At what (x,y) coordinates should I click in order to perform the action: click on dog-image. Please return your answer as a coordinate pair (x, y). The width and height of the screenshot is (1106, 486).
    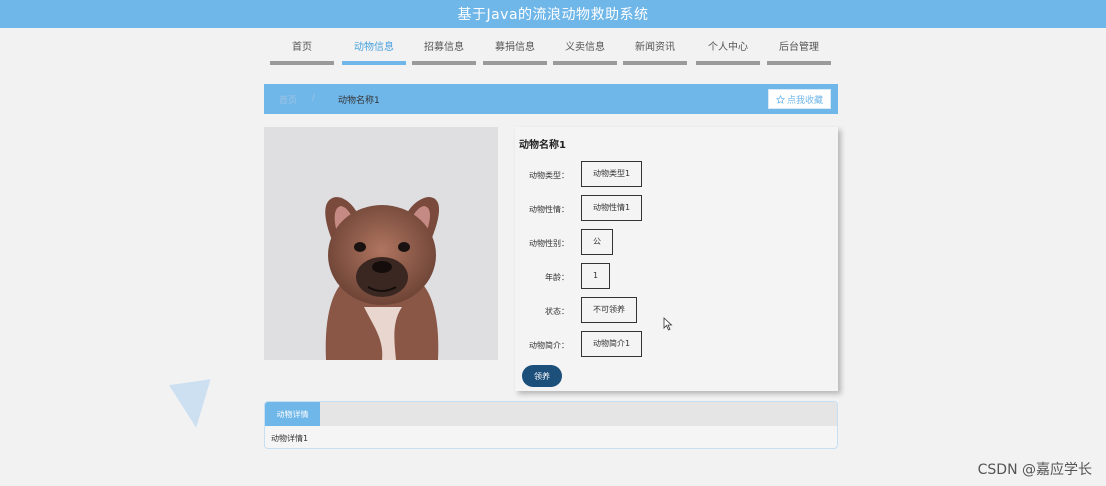
    Looking at the image, I should click on (382, 278).